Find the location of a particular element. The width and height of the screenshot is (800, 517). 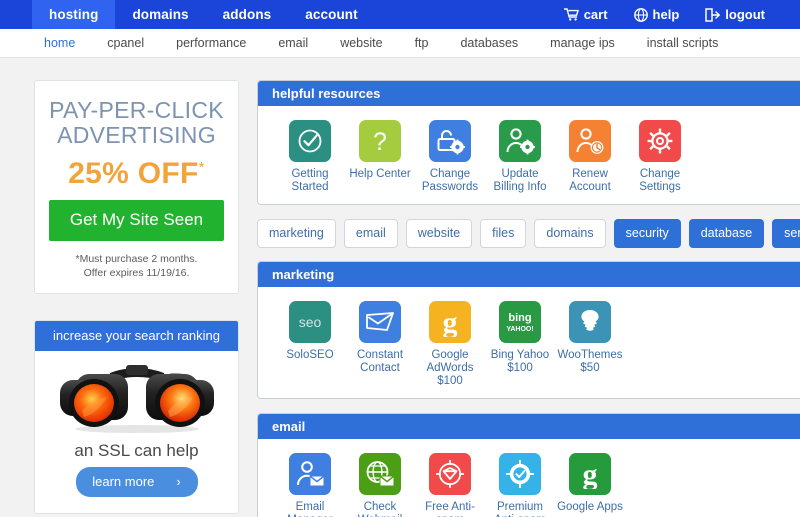

tile-free-anti-spam: Free Anti-spam is located at coordinates (450, 485).